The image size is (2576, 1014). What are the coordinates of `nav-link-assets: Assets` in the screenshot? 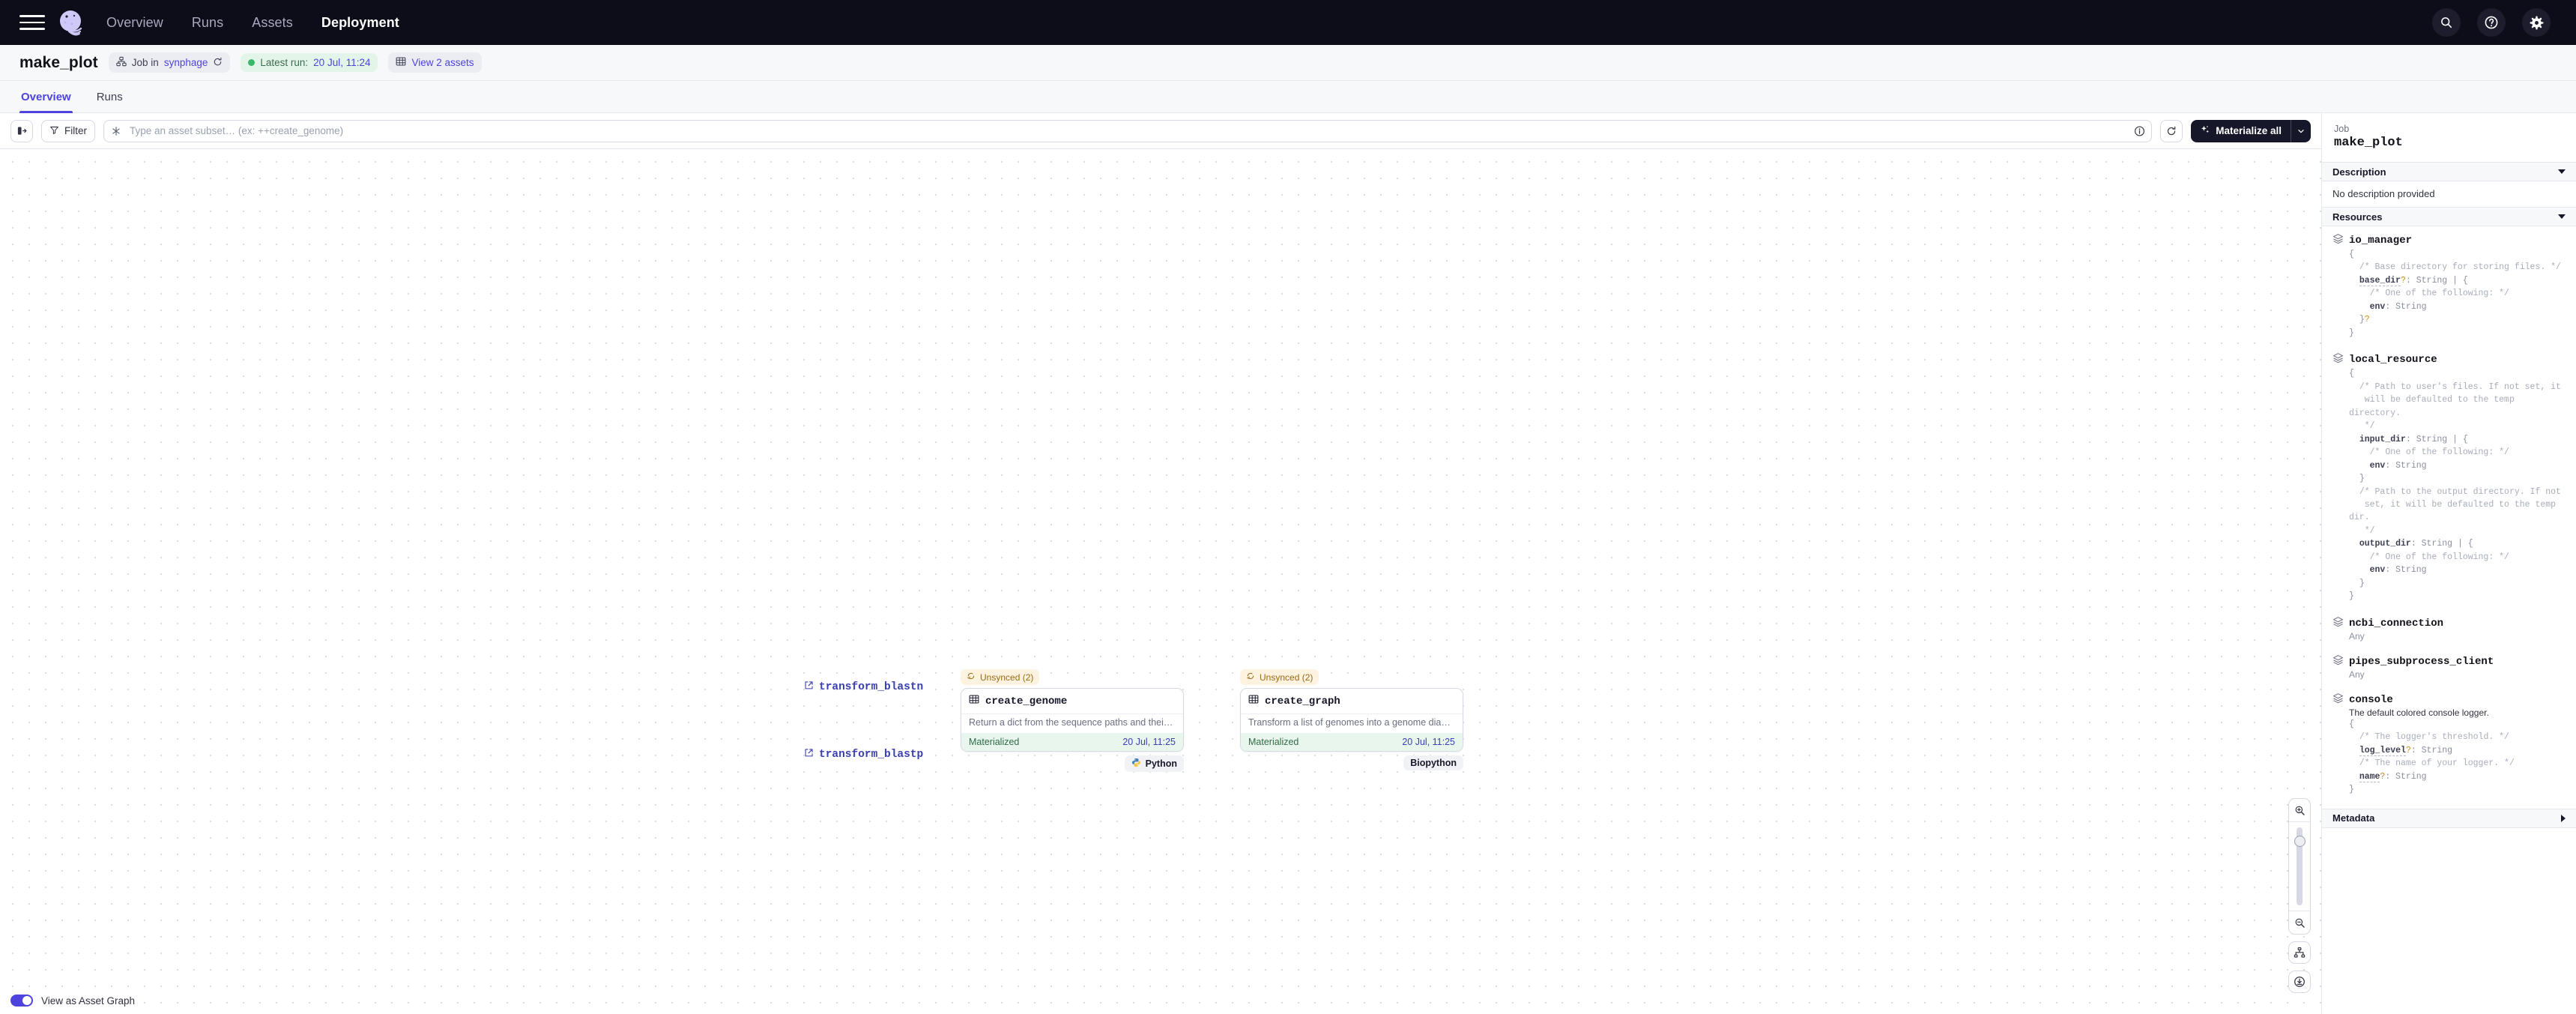 It's located at (272, 23).